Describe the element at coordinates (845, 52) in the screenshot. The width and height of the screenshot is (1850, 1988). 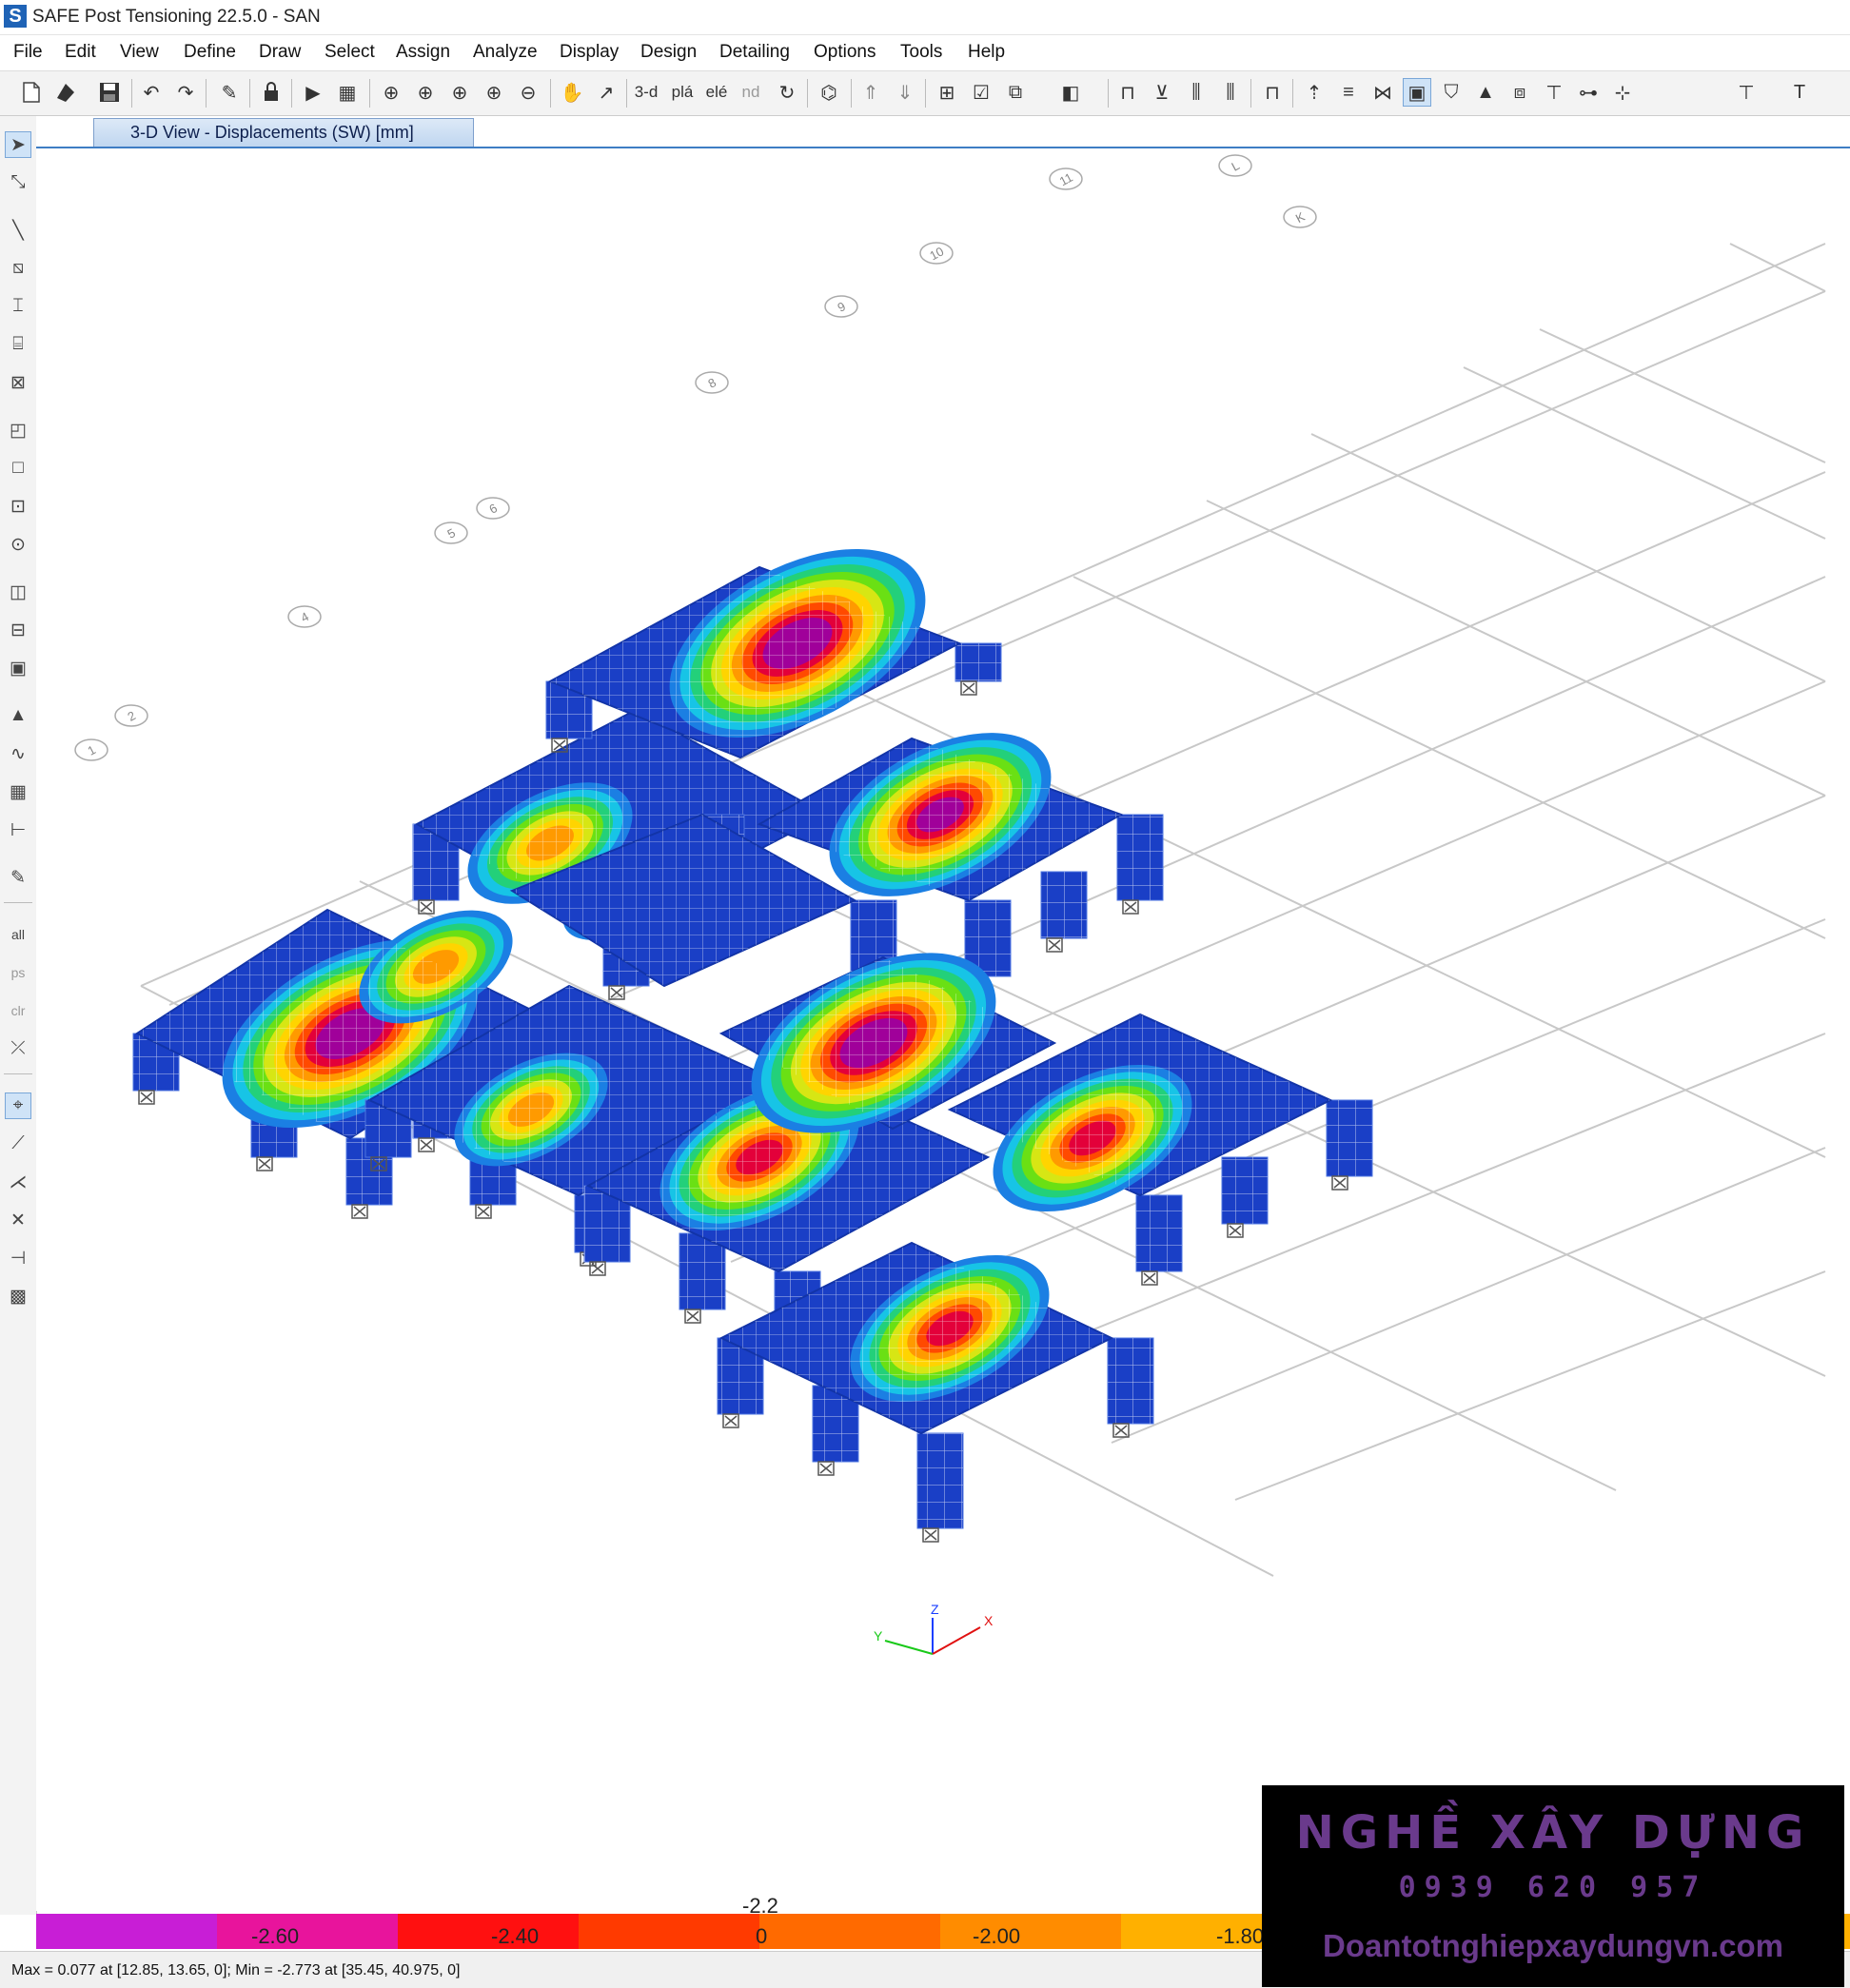
I see `menu-options: Options` at that location.